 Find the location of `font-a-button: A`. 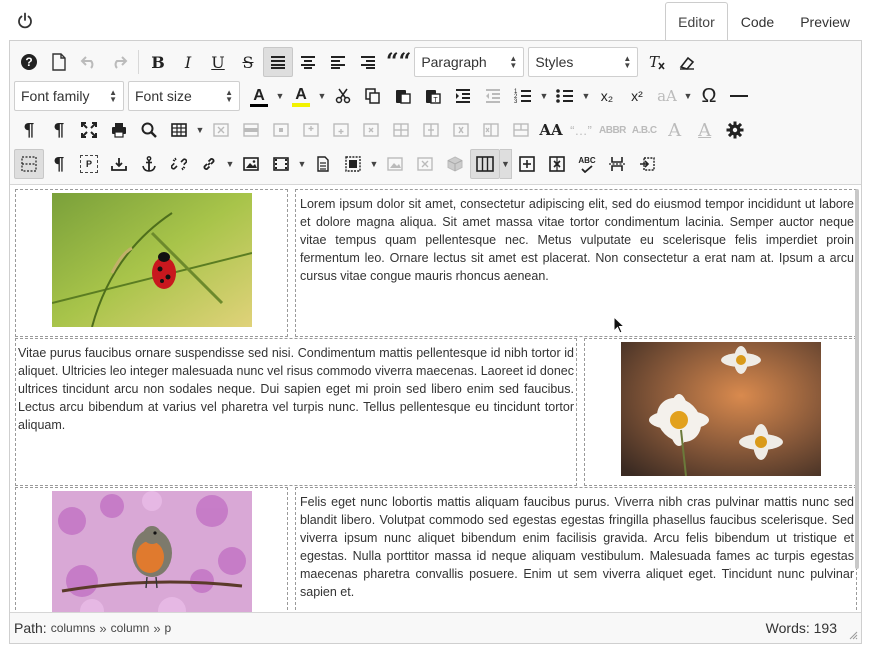

font-a-button: A is located at coordinates (675, 130).